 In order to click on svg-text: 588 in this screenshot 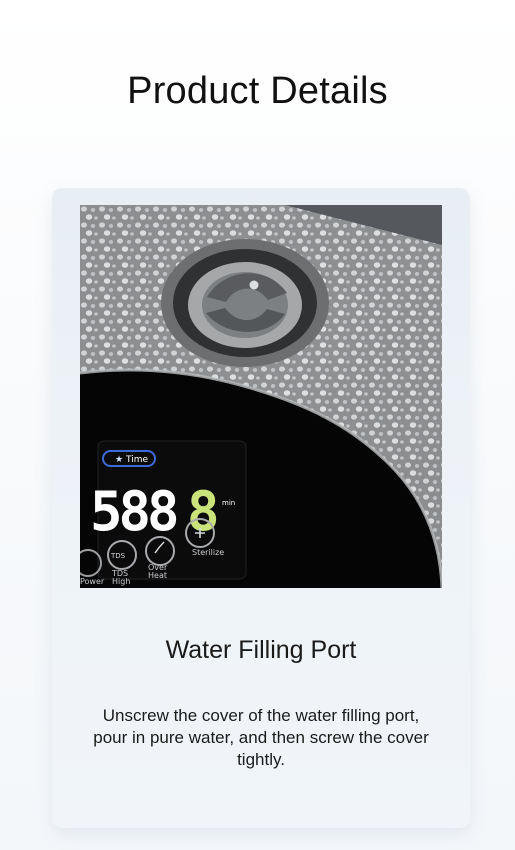, I will do `click(133, 511)`.